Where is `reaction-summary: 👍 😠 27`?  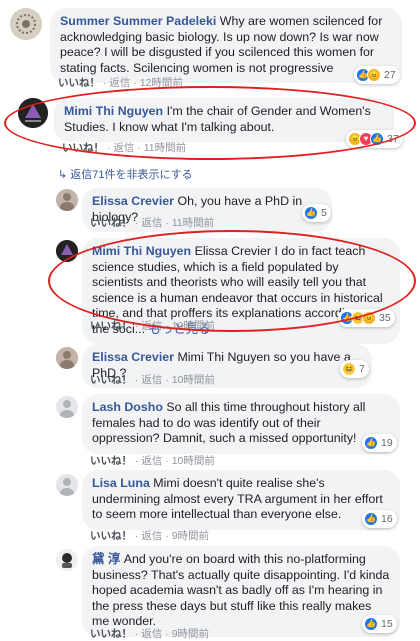
reaction-summary: 👍 😠 27 is located at coordinates (377, 75).